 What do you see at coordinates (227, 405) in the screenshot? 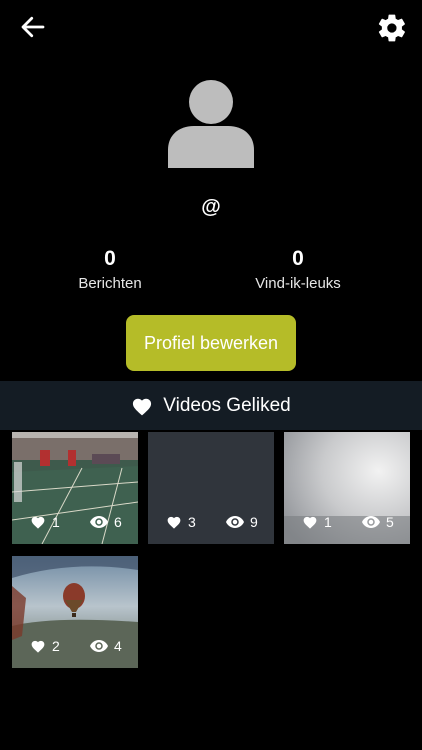
I see `tab-label: Videos Geliked` at bounding box center [227, 405].